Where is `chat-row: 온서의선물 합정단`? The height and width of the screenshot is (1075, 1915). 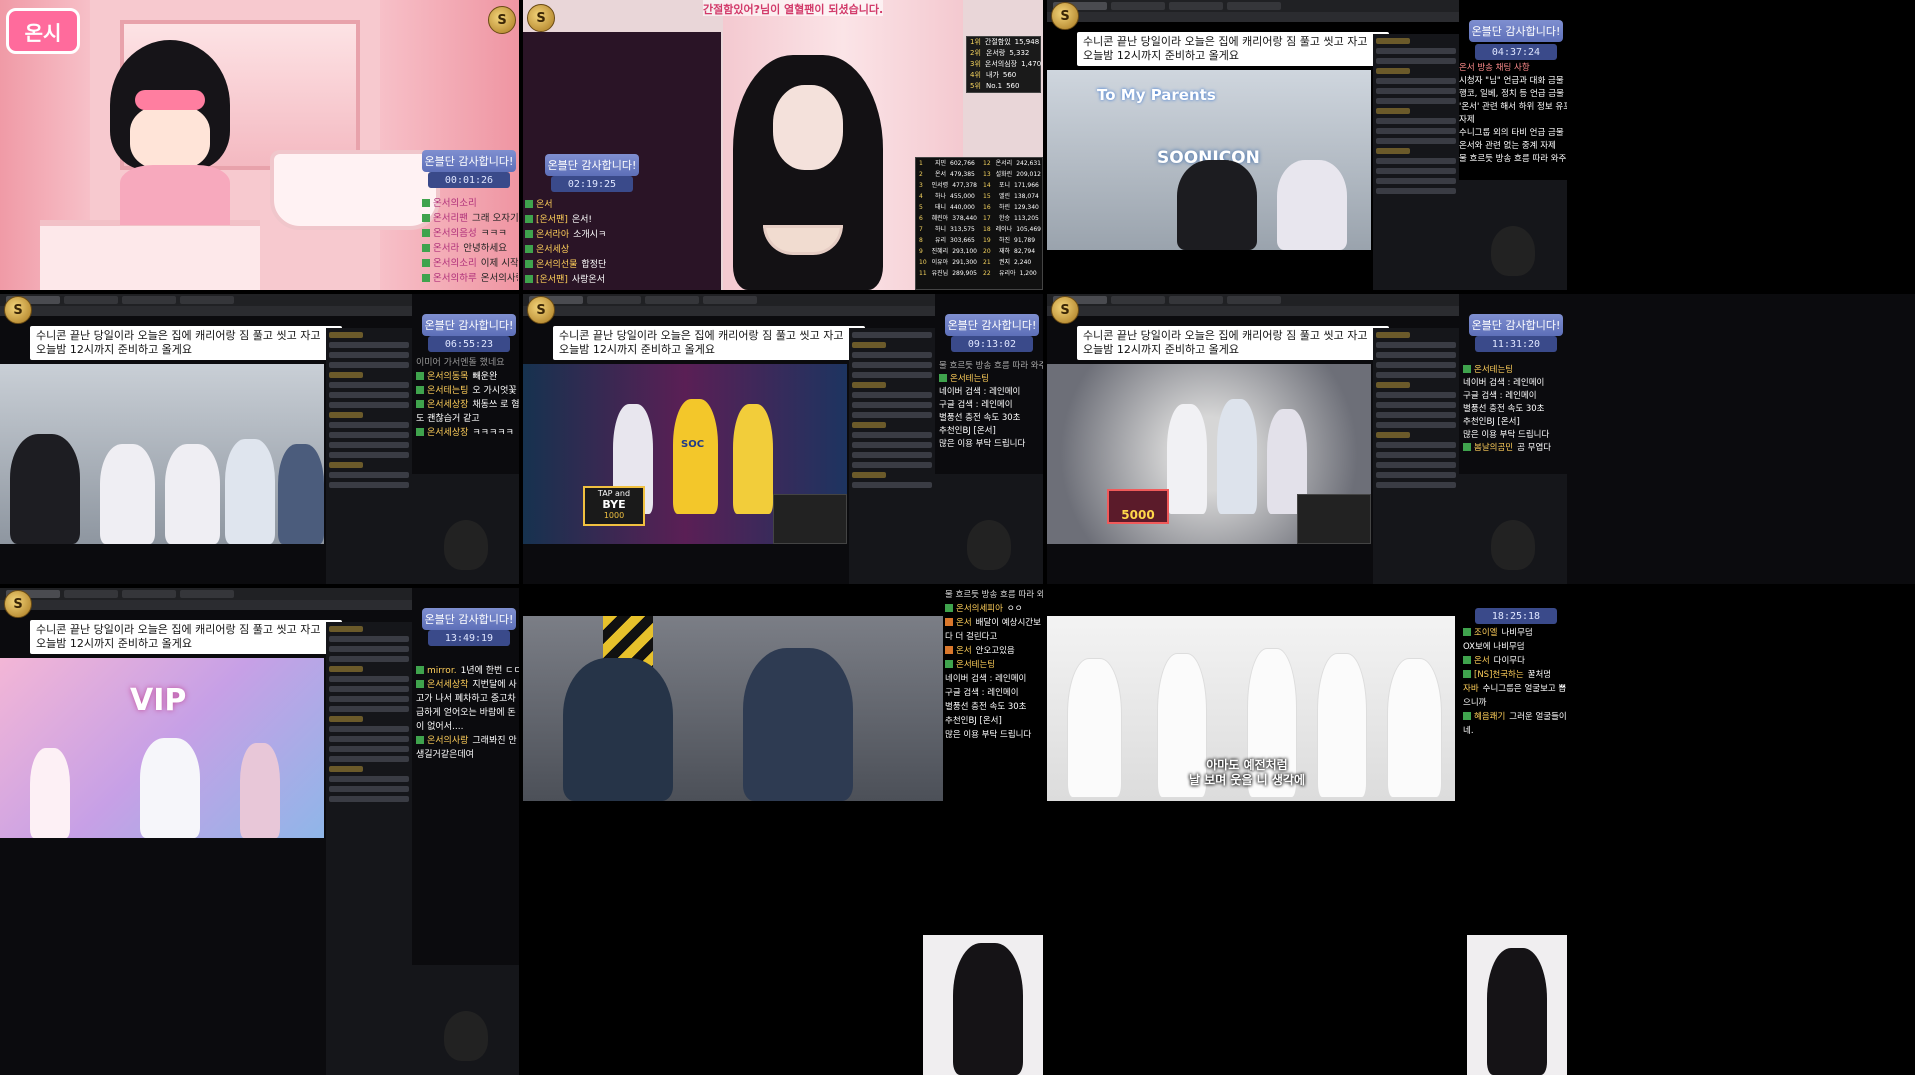
chat-row: 온서의선물 합정단 is located at coordinates (574, 265).